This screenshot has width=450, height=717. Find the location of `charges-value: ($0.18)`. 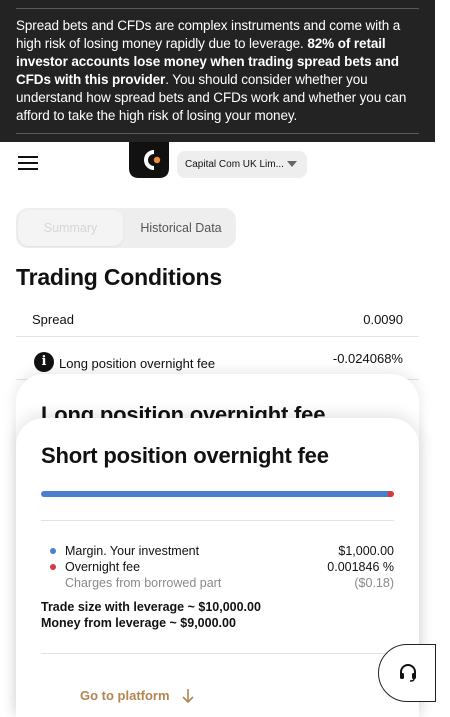

charges-value: ($0.18) is located at coordinates (374, 583).